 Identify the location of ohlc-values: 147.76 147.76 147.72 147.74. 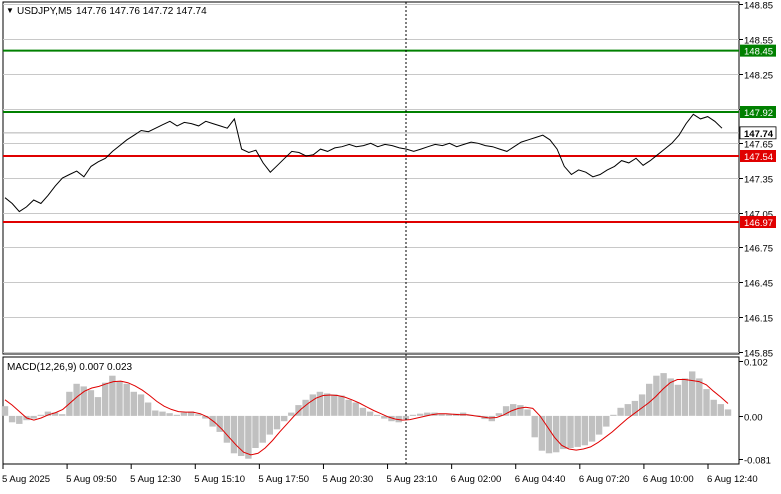
(141, 11).